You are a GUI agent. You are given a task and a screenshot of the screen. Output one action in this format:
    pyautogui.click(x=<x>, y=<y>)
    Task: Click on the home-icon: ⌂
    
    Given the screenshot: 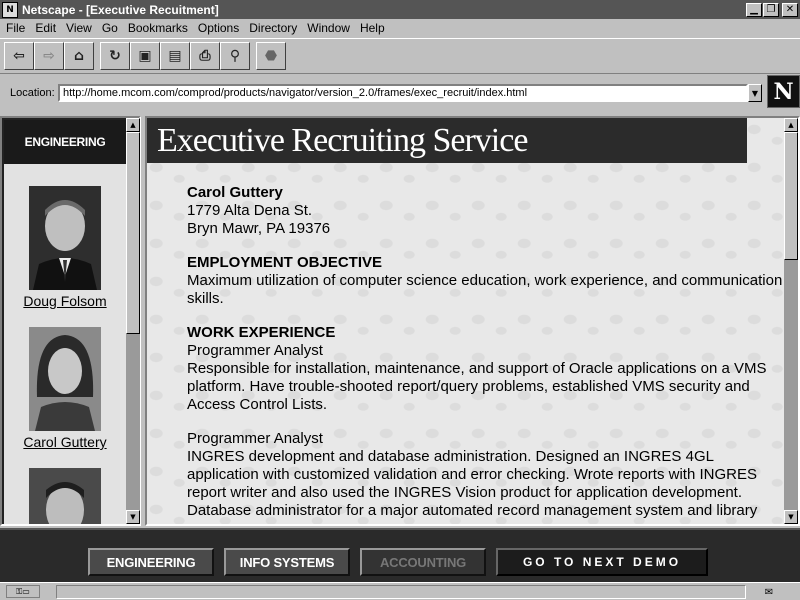 What is the action you would take?
    pyautogui.click(x=79, y=56)
    